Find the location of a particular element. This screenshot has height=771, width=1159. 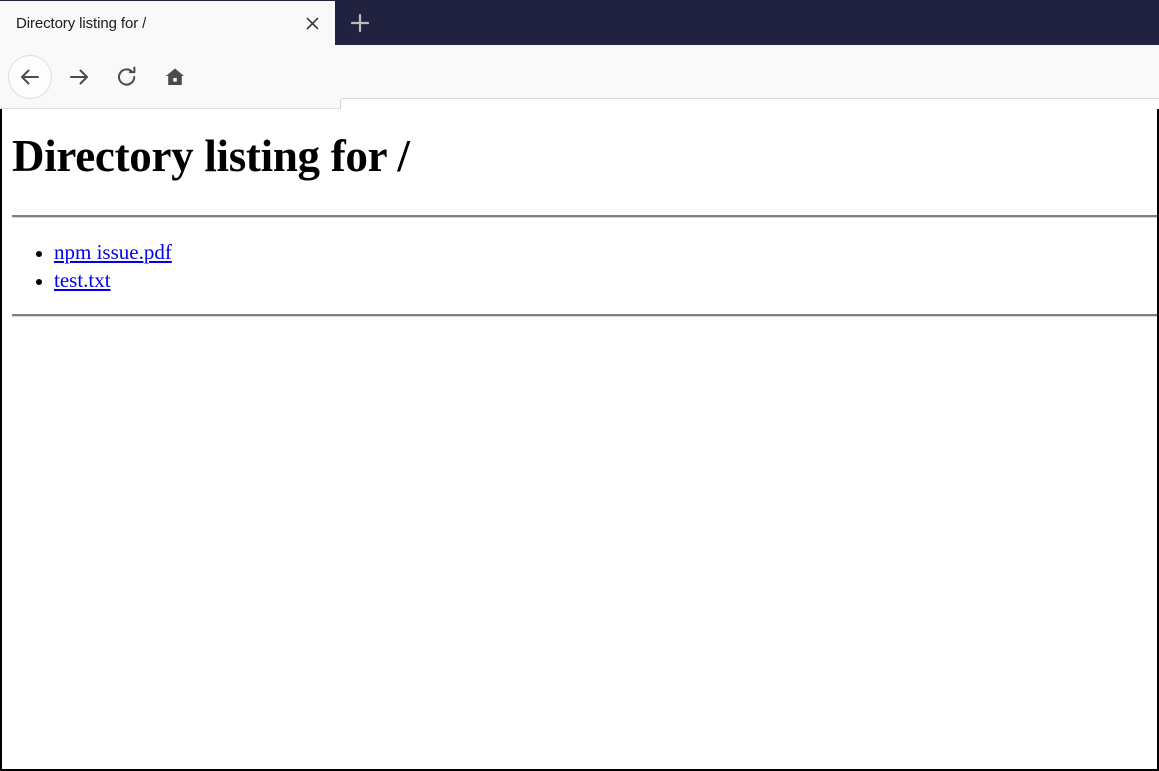

tab-strip: Directory listing for / is located at coordinates (579, 22).